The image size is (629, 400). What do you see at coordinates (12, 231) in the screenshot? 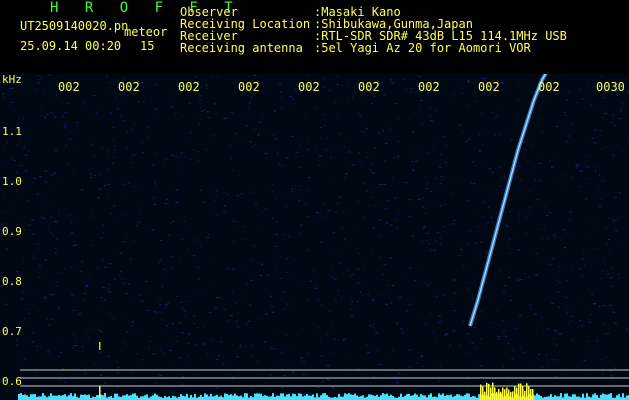
I see `y-tick-0-9: 0.9` at bounding box center [12, 231].